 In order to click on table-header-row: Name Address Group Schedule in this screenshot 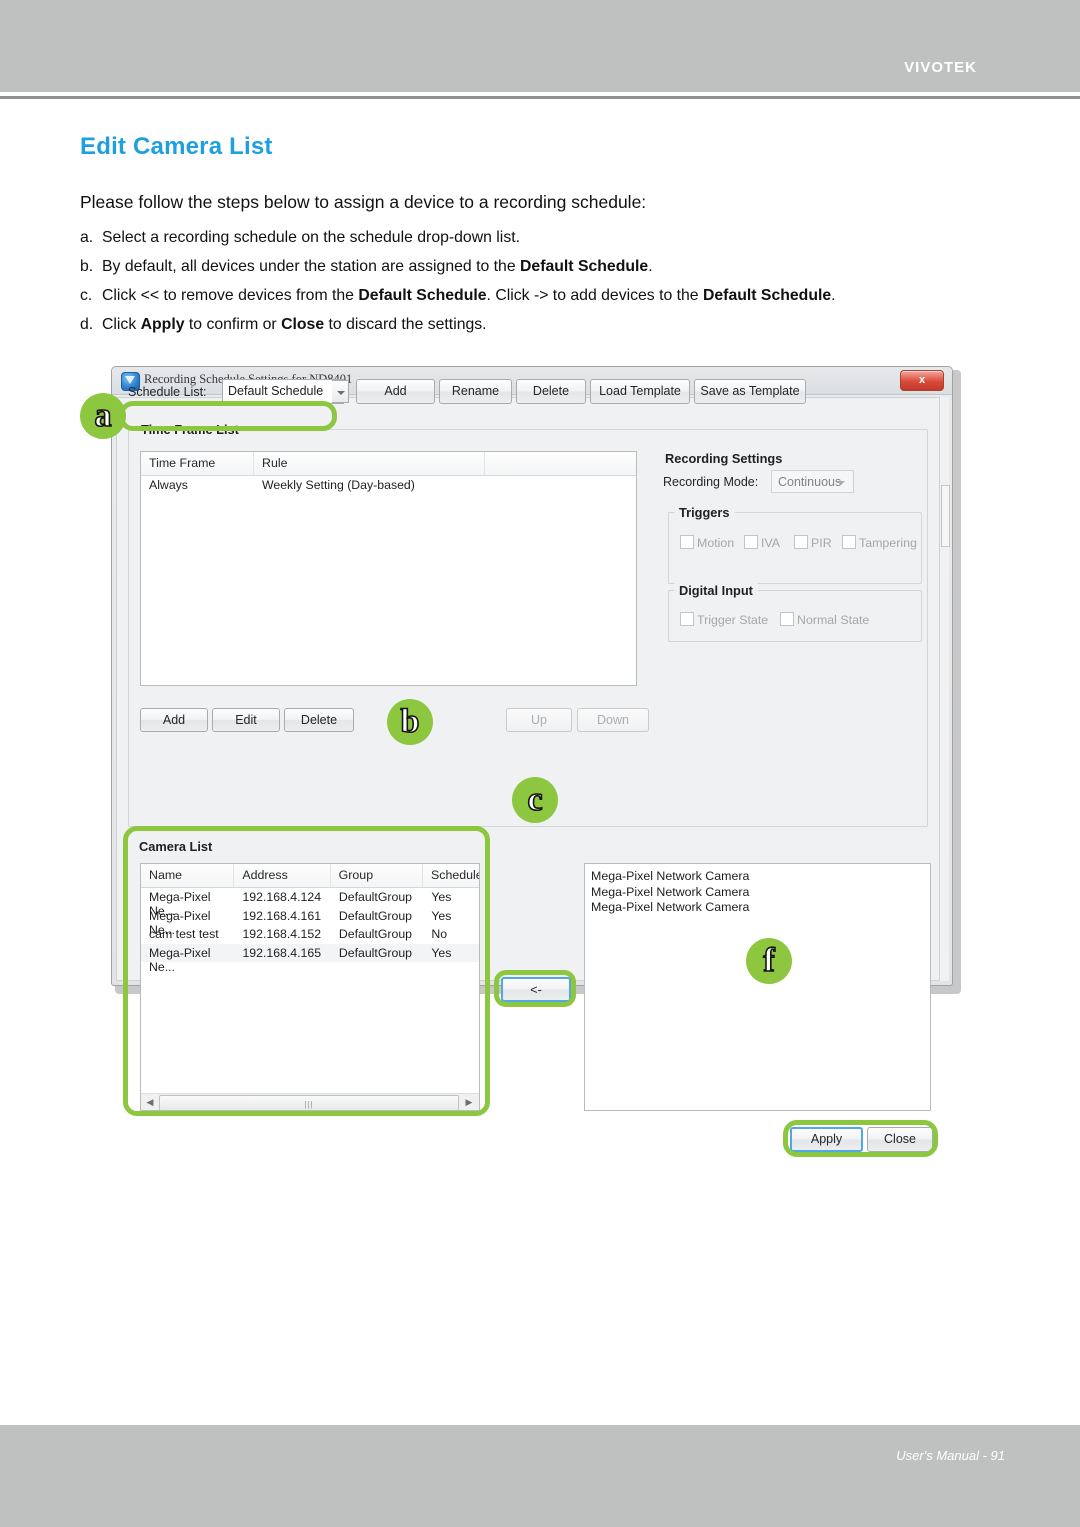, I will do `click(310, 876)`.